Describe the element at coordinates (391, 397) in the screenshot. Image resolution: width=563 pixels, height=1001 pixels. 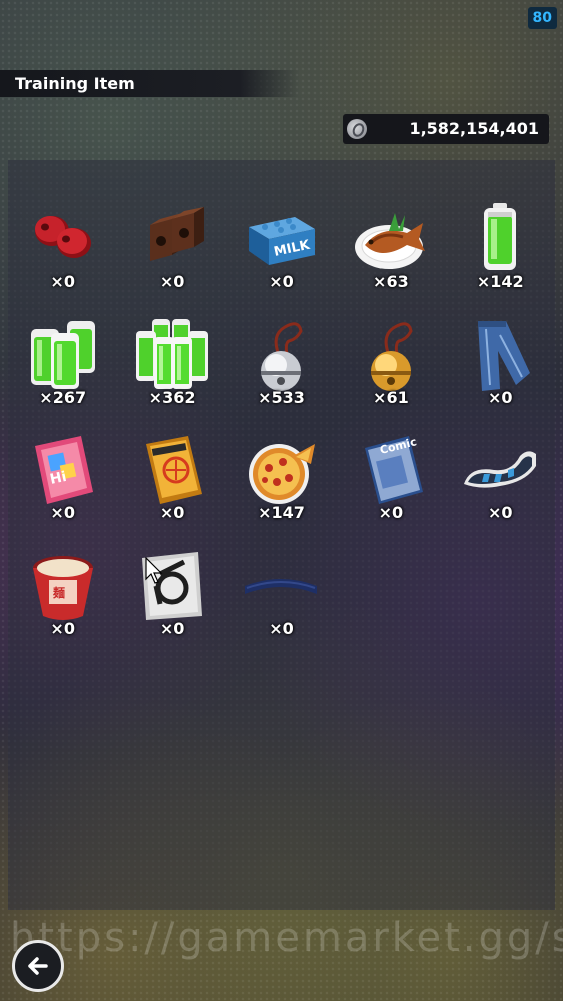
I see `item-quantity: ×61` at that location.